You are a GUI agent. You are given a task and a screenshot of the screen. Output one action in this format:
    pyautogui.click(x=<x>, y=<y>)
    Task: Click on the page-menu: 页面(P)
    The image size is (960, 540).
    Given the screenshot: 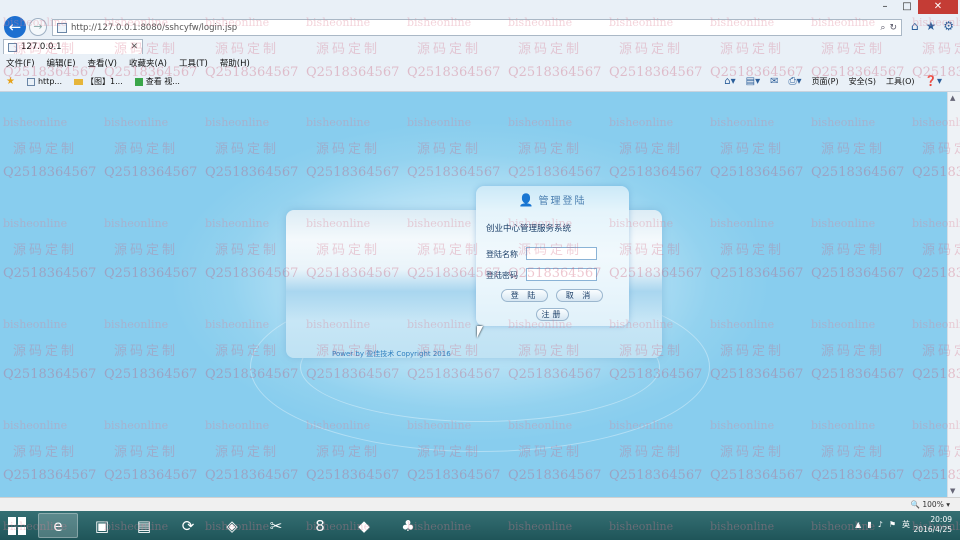 What is the action you would take?
    pyautogui.click(x=825, y=81)
    